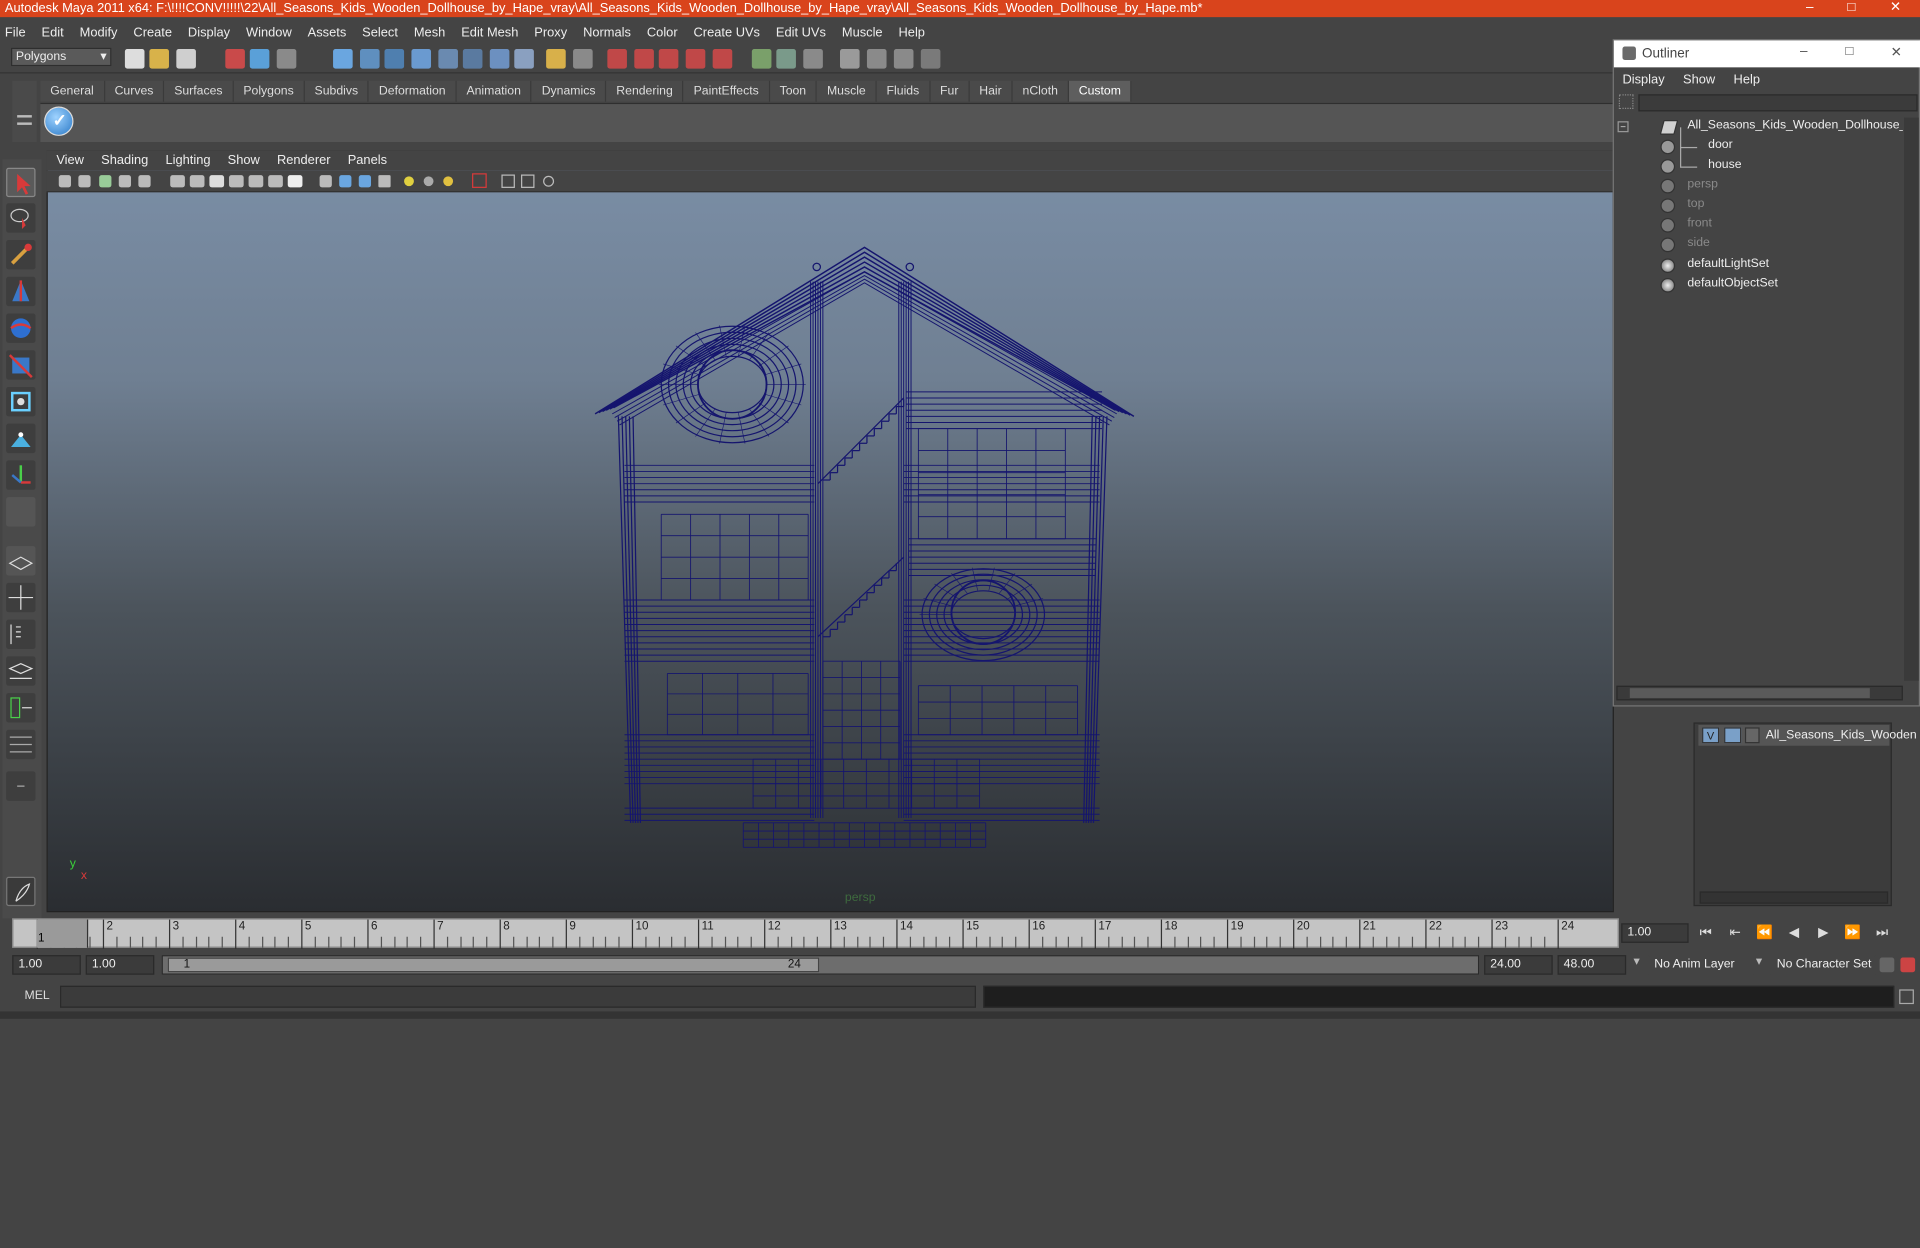  I want to click on playback-end-time-field: 24.00, so click(1518, 965).